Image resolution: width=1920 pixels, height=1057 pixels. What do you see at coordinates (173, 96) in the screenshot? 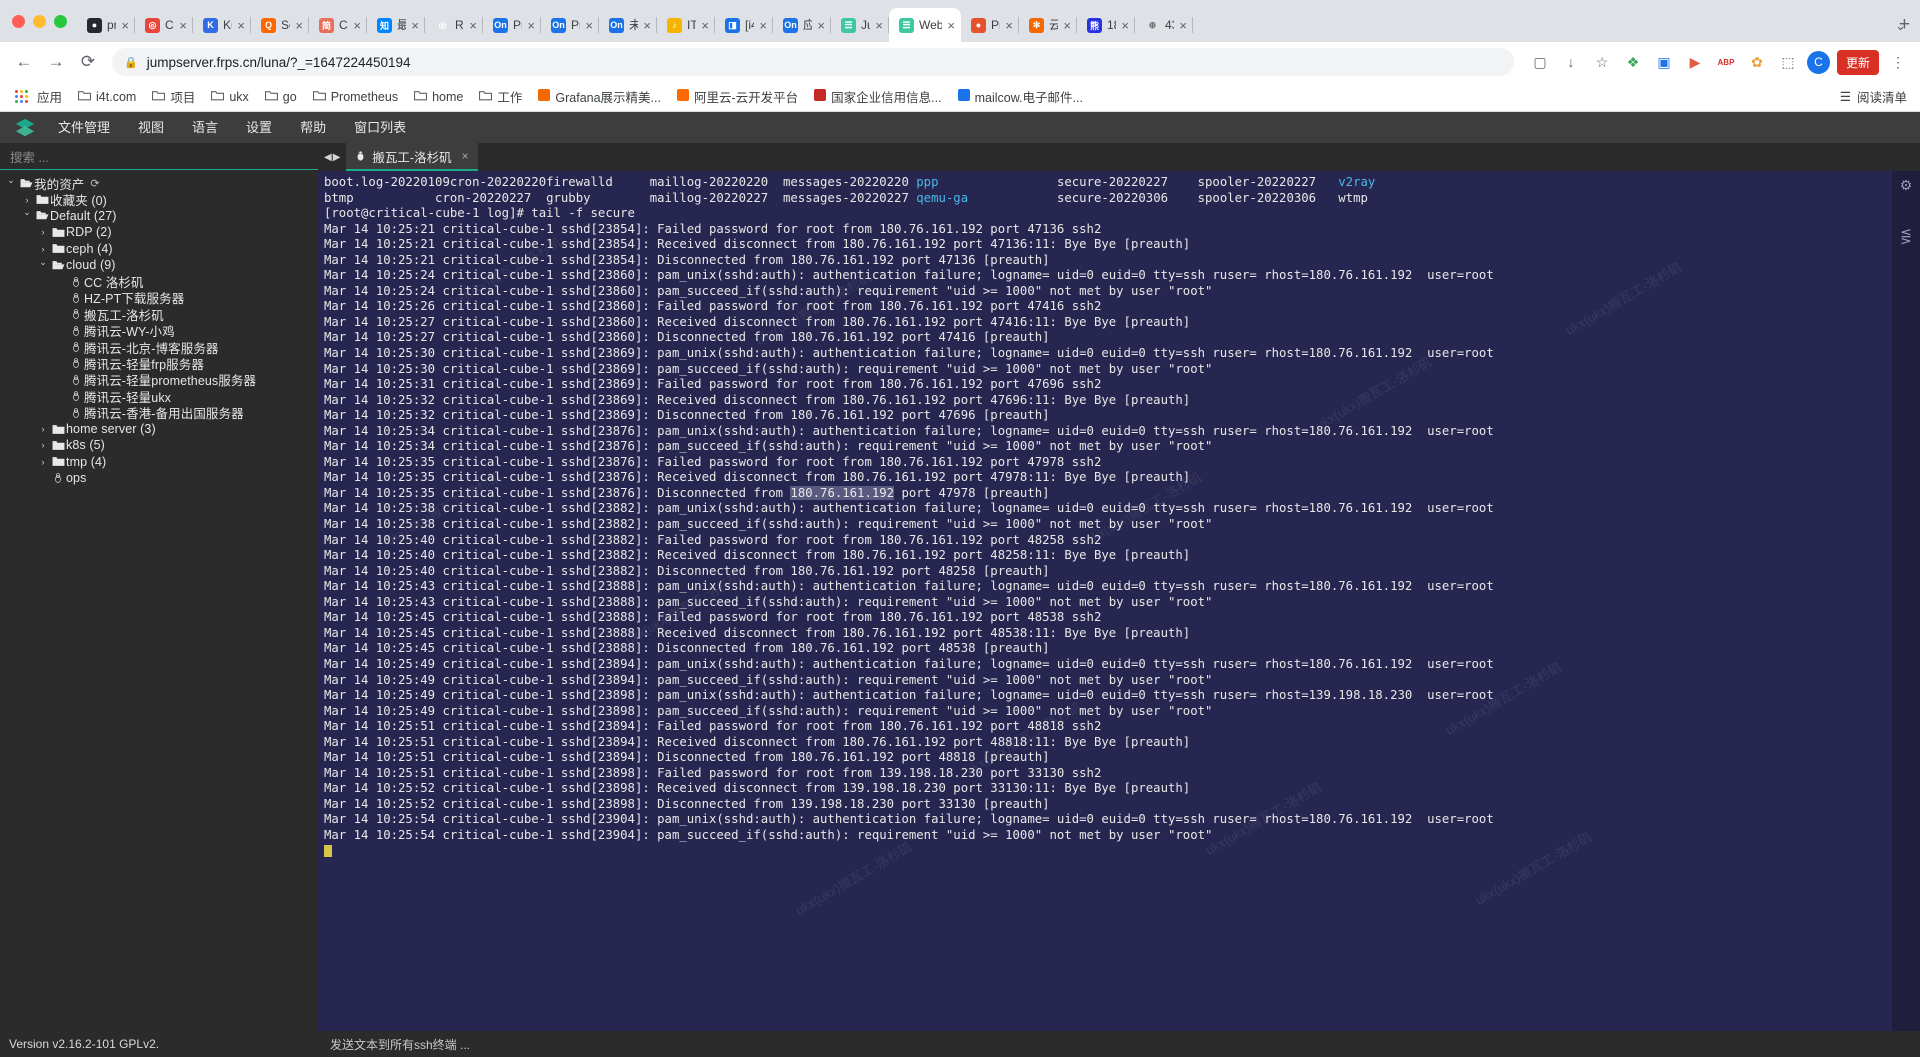
I see `bookmark-2: 项目` at bounding box center [173, 96].